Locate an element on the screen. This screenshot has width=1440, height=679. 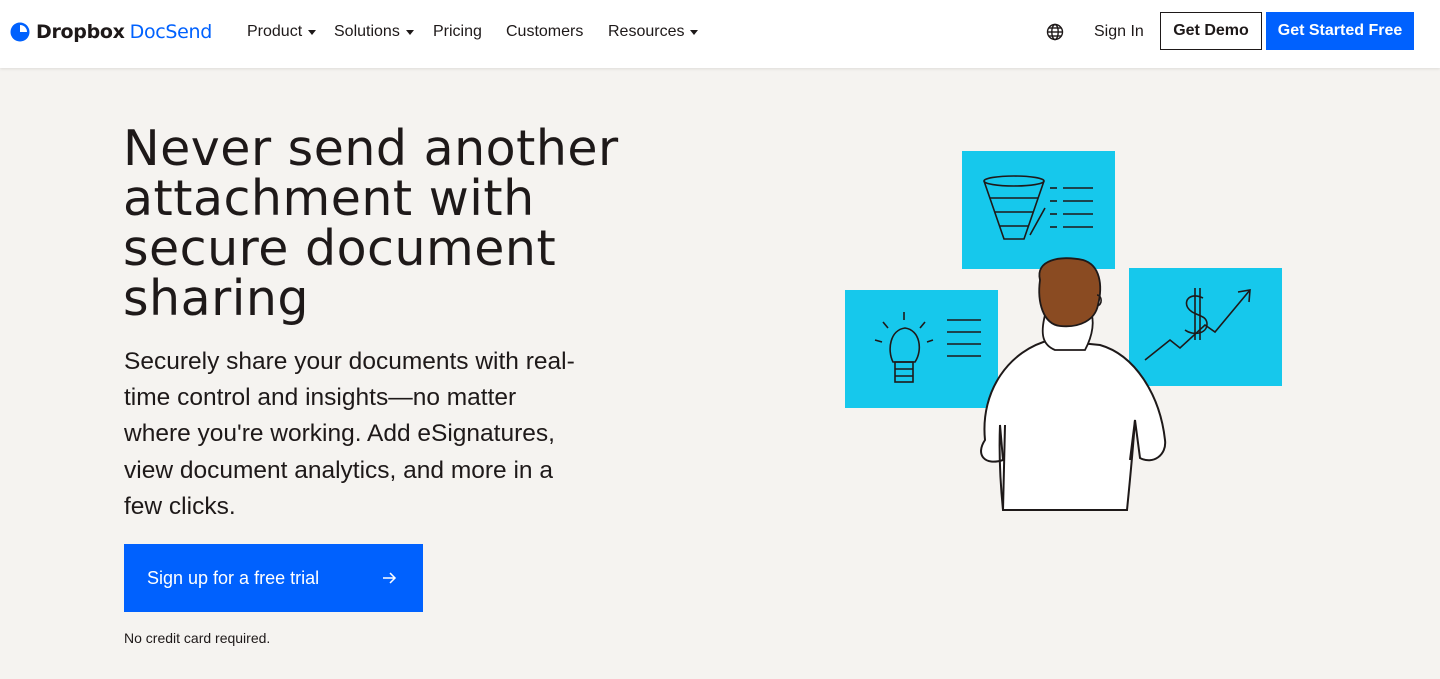
subtext-line: where you're working. Add eSignatures, is located at coordinates (339, 434).